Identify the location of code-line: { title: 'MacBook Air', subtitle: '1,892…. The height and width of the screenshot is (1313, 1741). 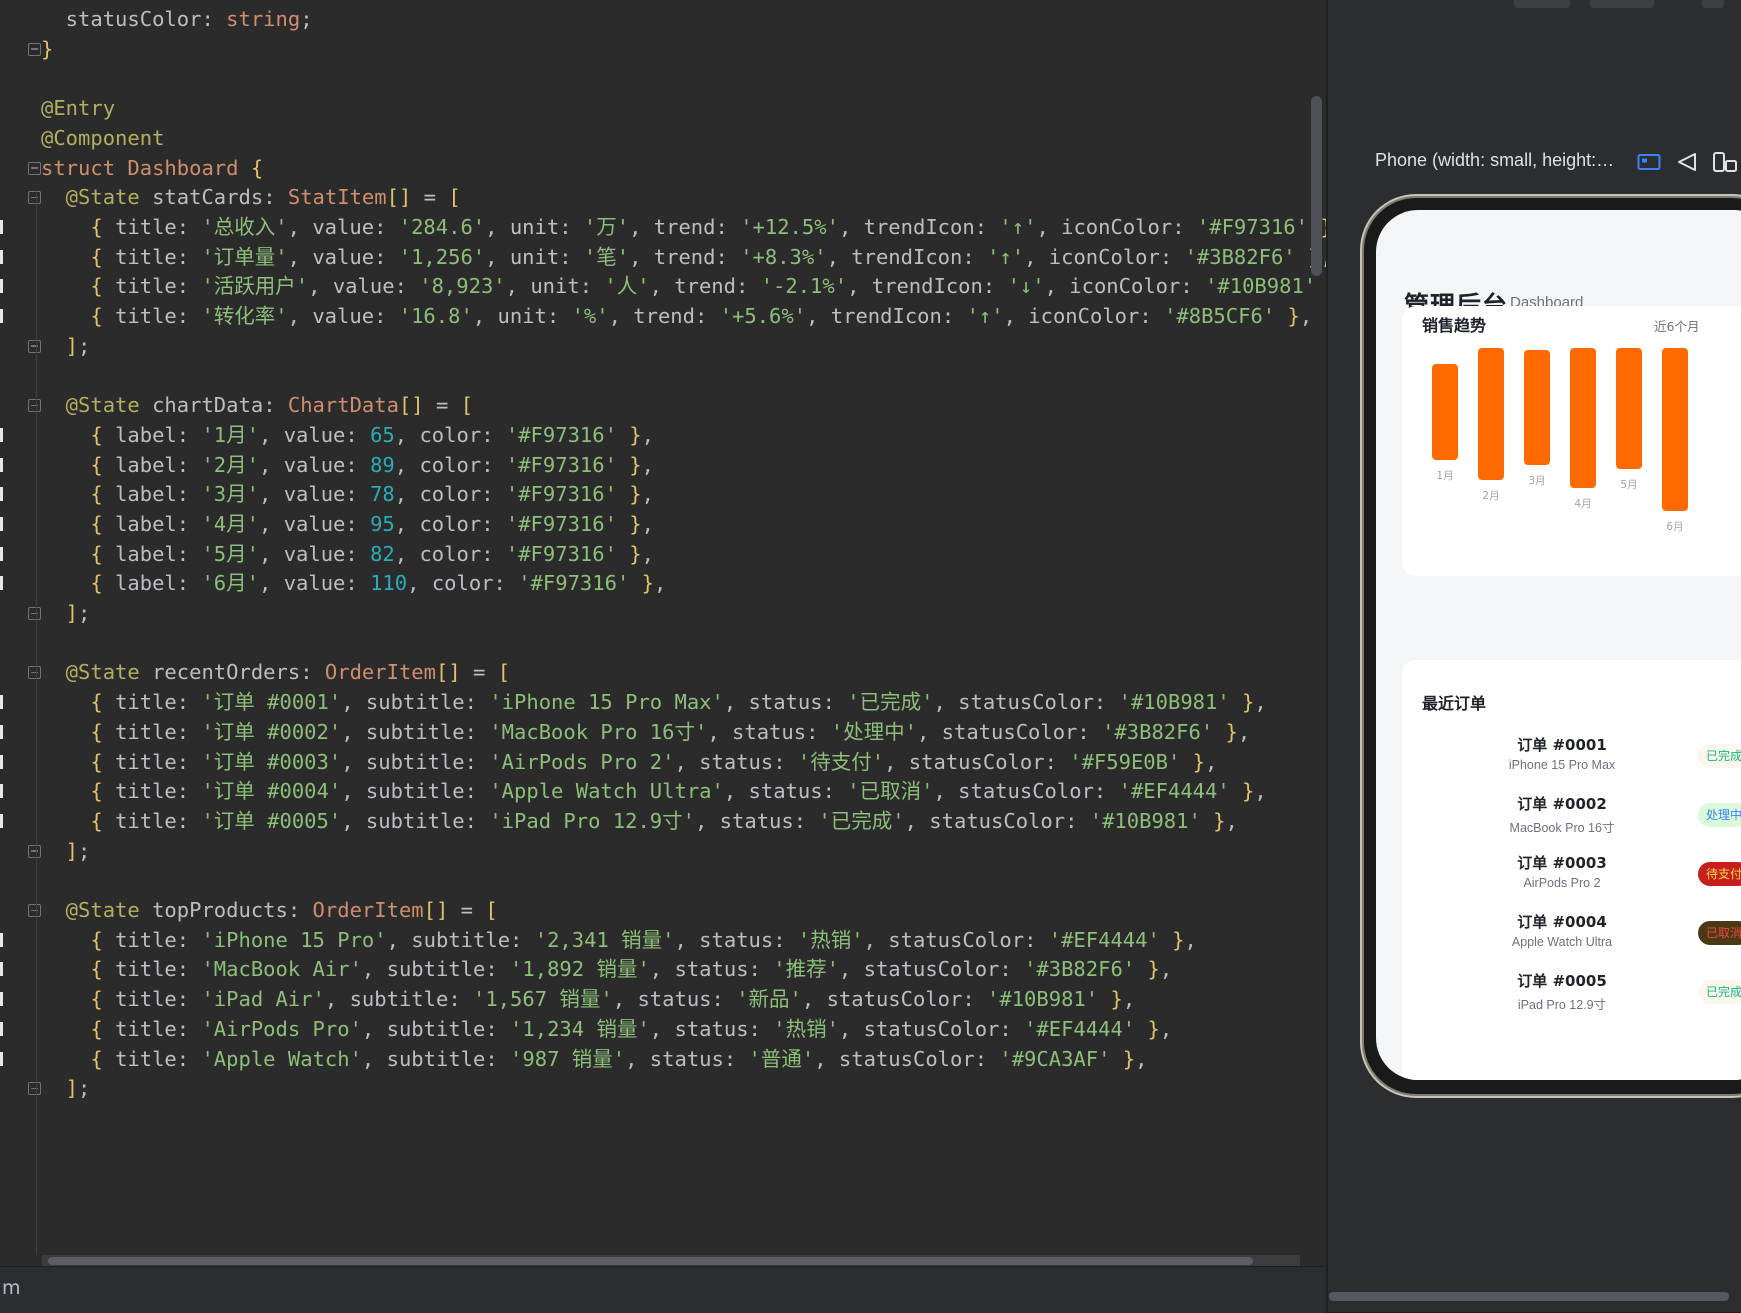
(606, 969).